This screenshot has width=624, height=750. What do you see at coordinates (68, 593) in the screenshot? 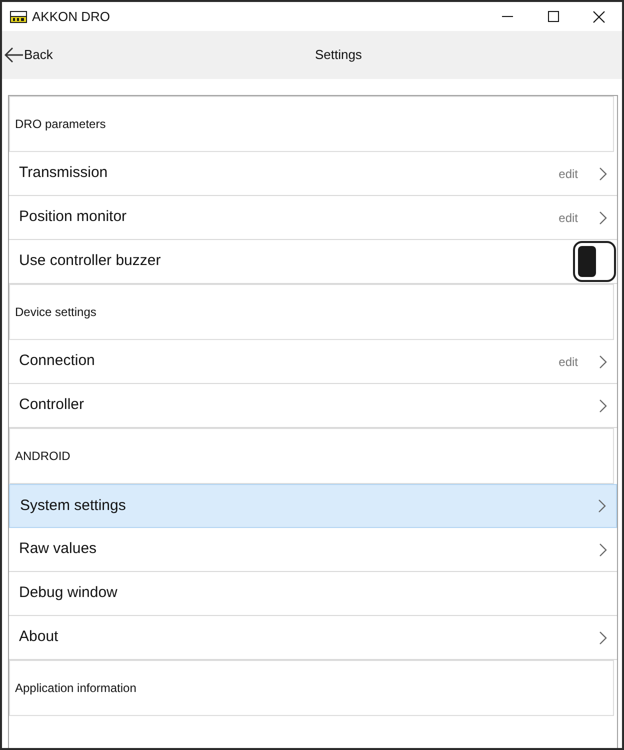
I see `row-label: Debug window` at bounding box center [68, 593].